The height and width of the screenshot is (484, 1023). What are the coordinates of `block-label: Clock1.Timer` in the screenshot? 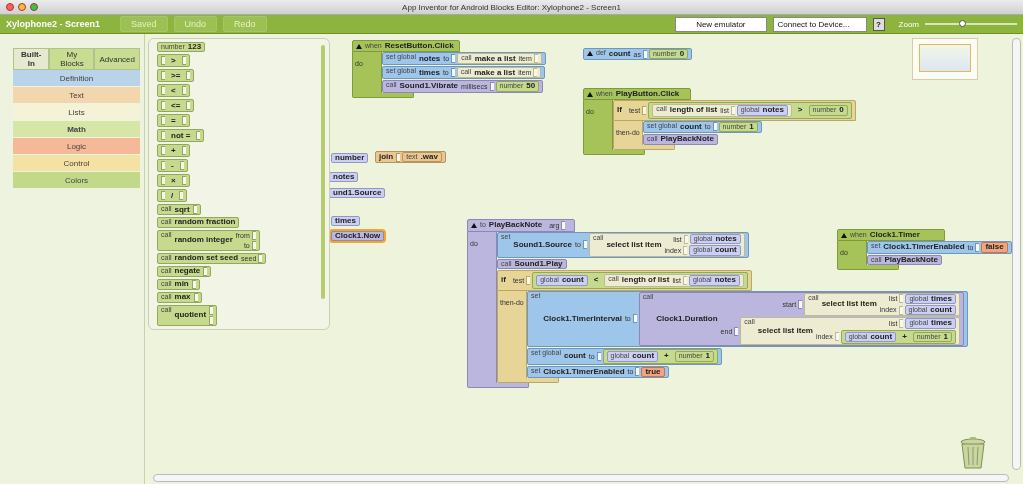 It's located at (894, 235).